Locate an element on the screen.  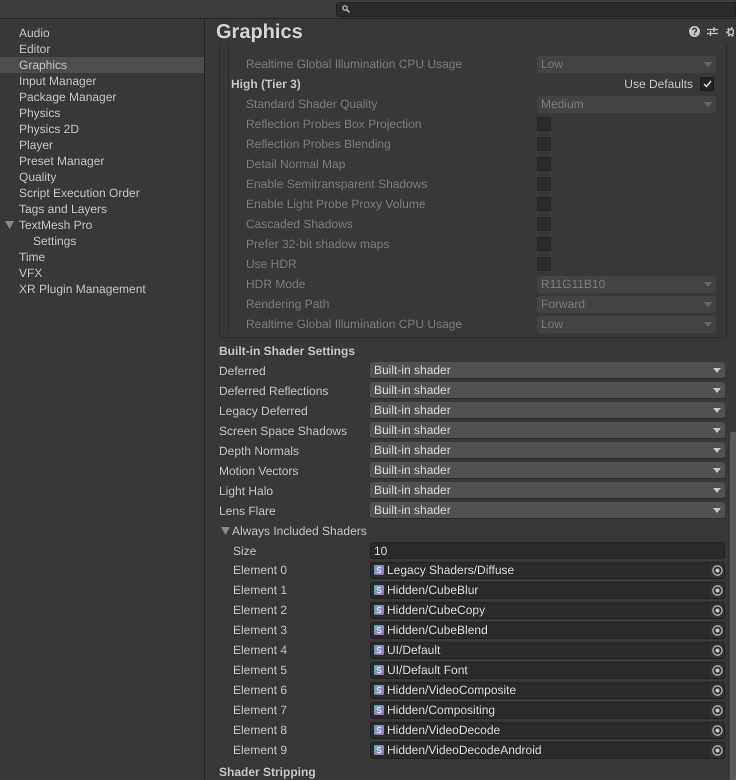
sidebar-item: TextMesh Pro is located at coordinates (102, 225).